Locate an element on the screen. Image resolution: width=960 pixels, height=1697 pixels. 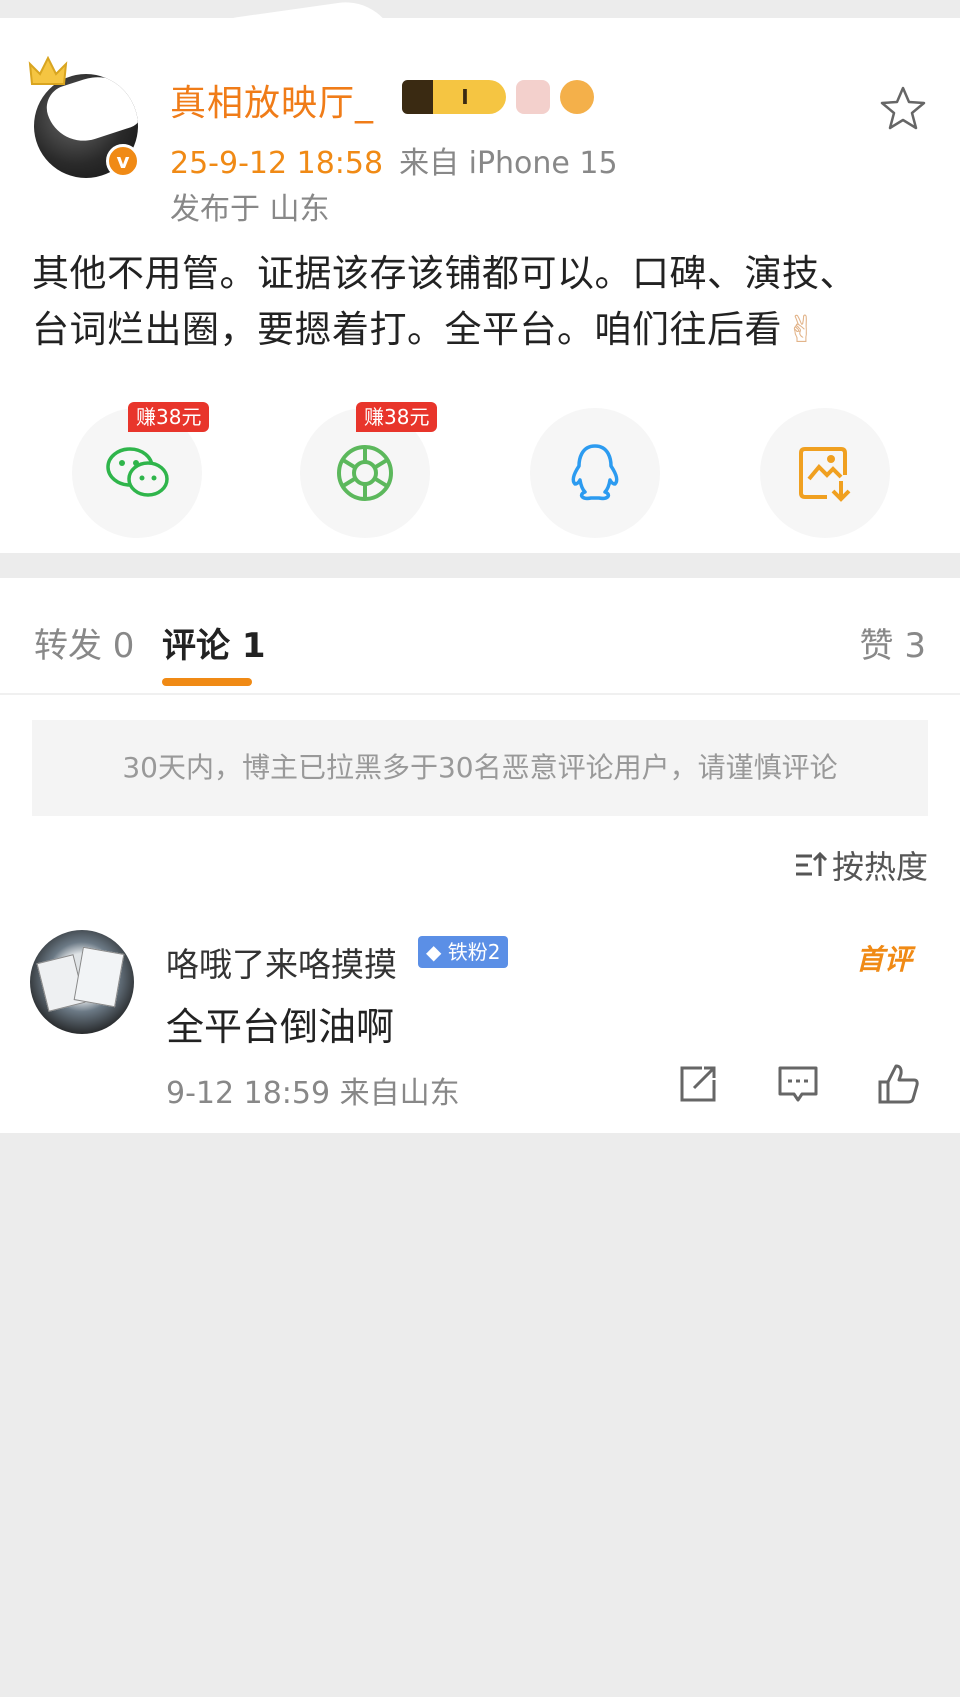
fan-level-label: 铁粉2 is located at coordinates (474, 952).